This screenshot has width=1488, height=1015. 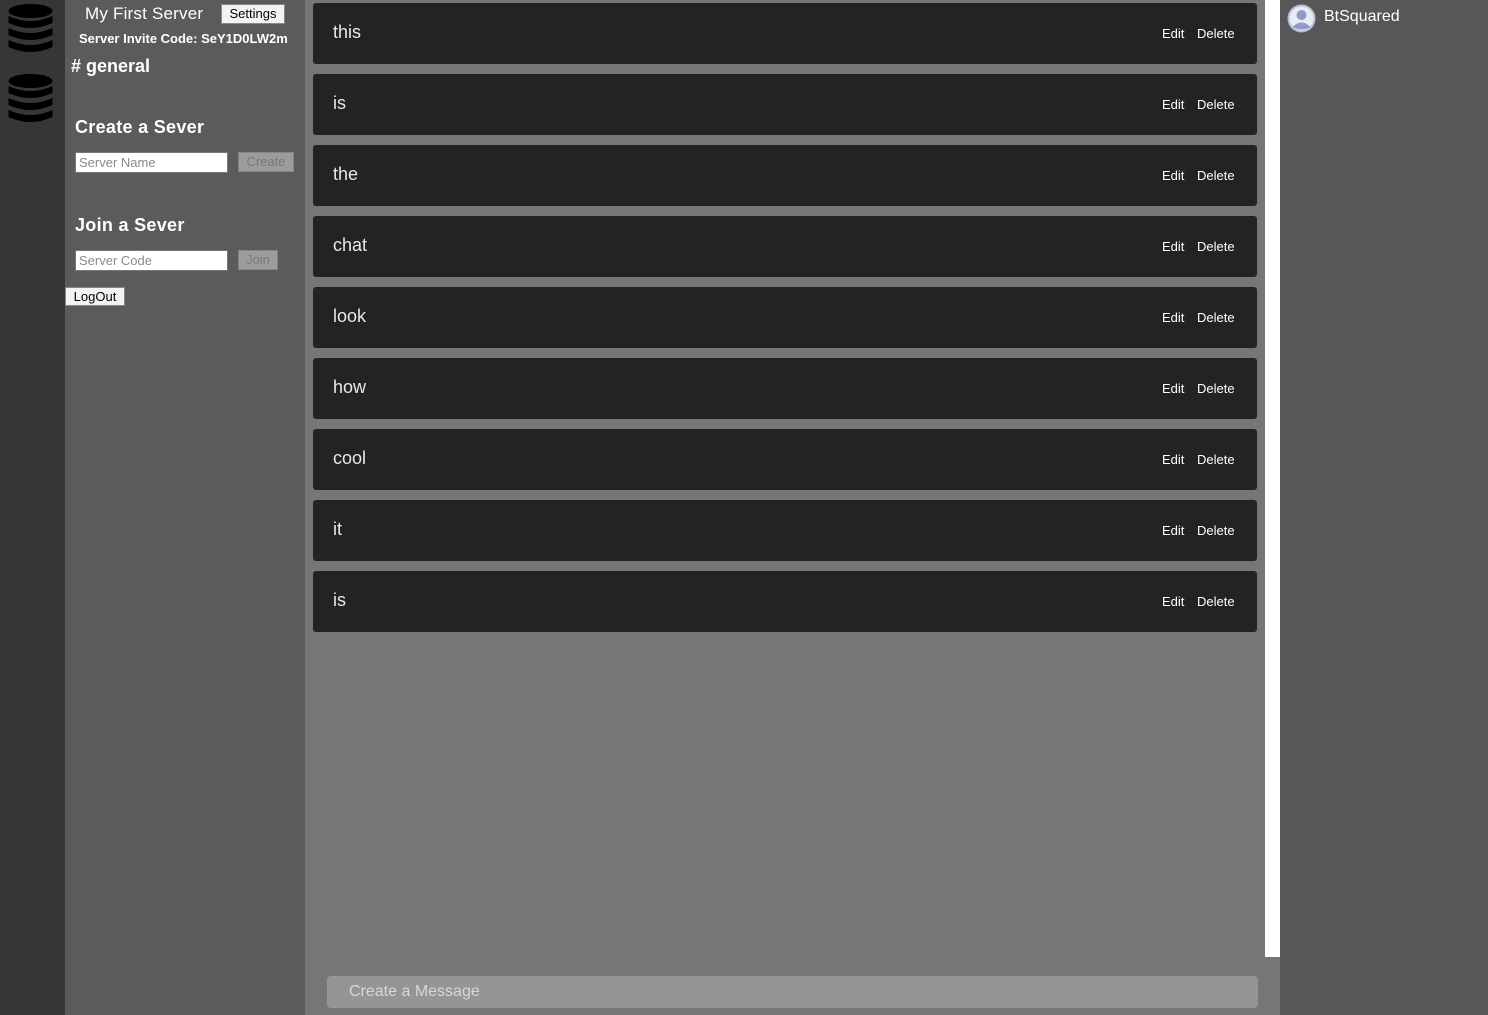 What do you see at coordinates (792, 992) in the screenshot?
I see `message-input` at bounding box center [792, 992].